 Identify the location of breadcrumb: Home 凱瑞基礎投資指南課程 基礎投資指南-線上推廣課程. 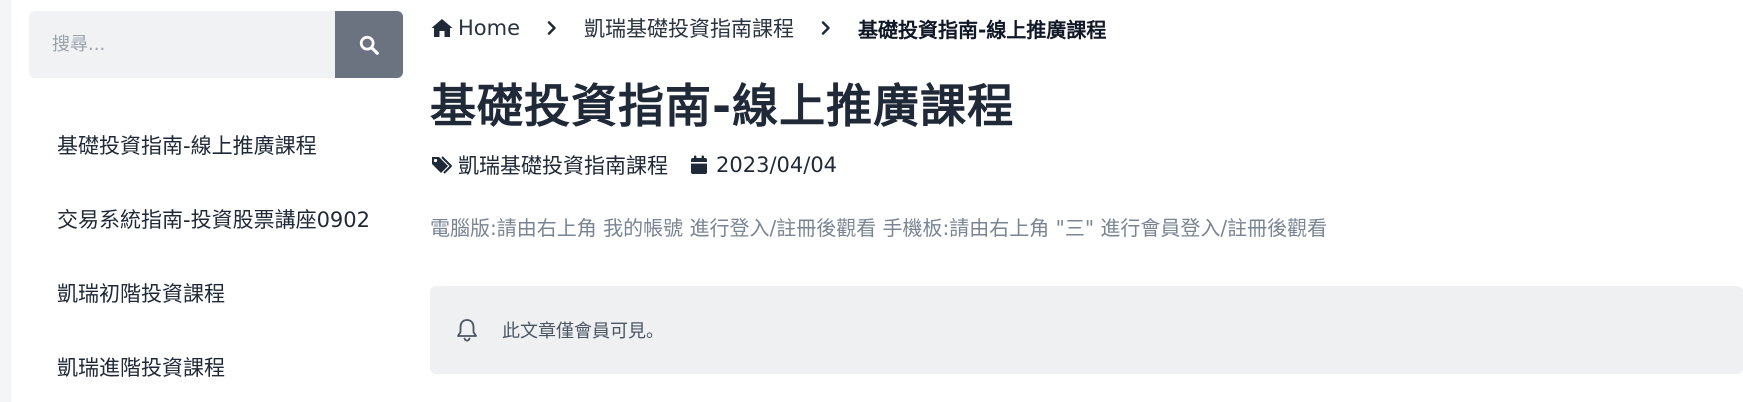
(768, 28).